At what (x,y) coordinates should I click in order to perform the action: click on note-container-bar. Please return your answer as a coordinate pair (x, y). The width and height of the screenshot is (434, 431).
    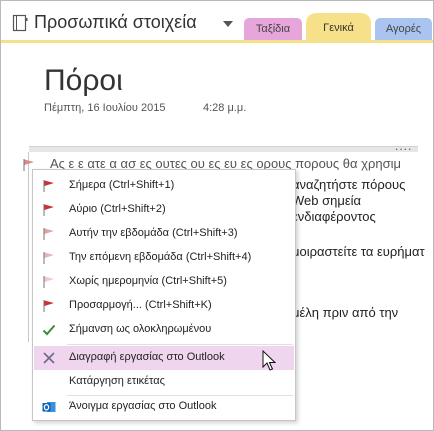
    Looking at the image, I should click on (223, 149).